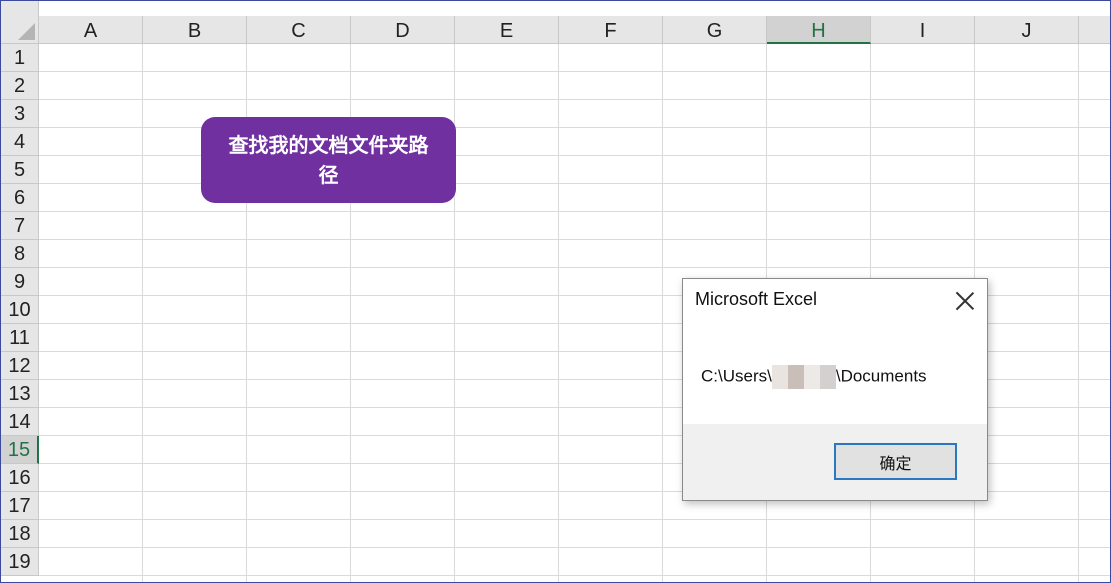 The height and width of the screenshot is (583, 1111). What do you see at coordinates (1094, 30) in the screenshot?
I see `column-header-partial` at bounding box center [1094, 30].